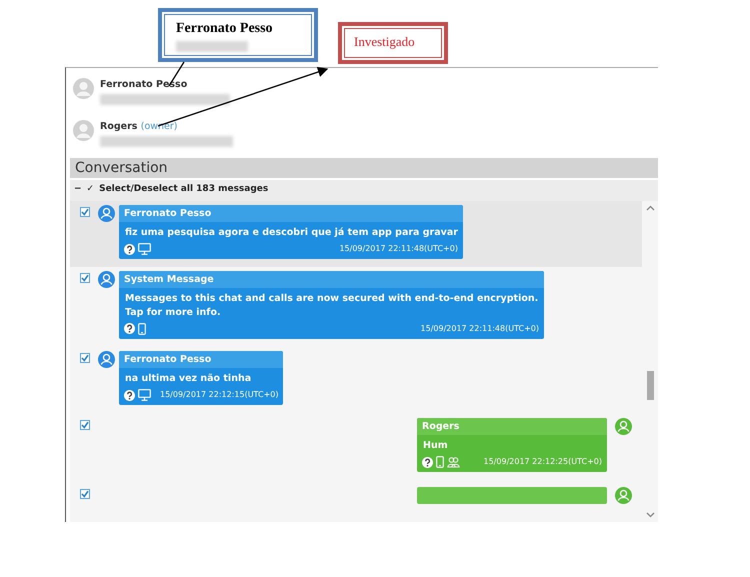 The width and height of the screenshot is (750, 577). I want to click on scroll-down-icon, so click(650, 515).